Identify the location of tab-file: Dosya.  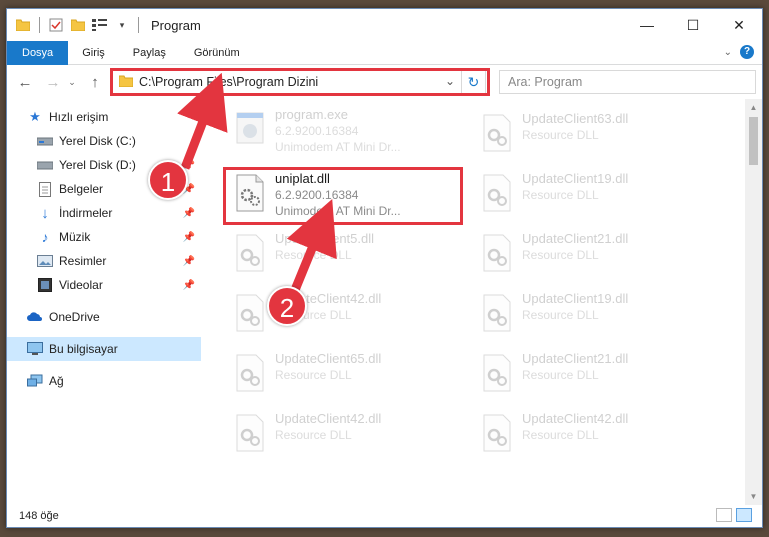
(38, 52).